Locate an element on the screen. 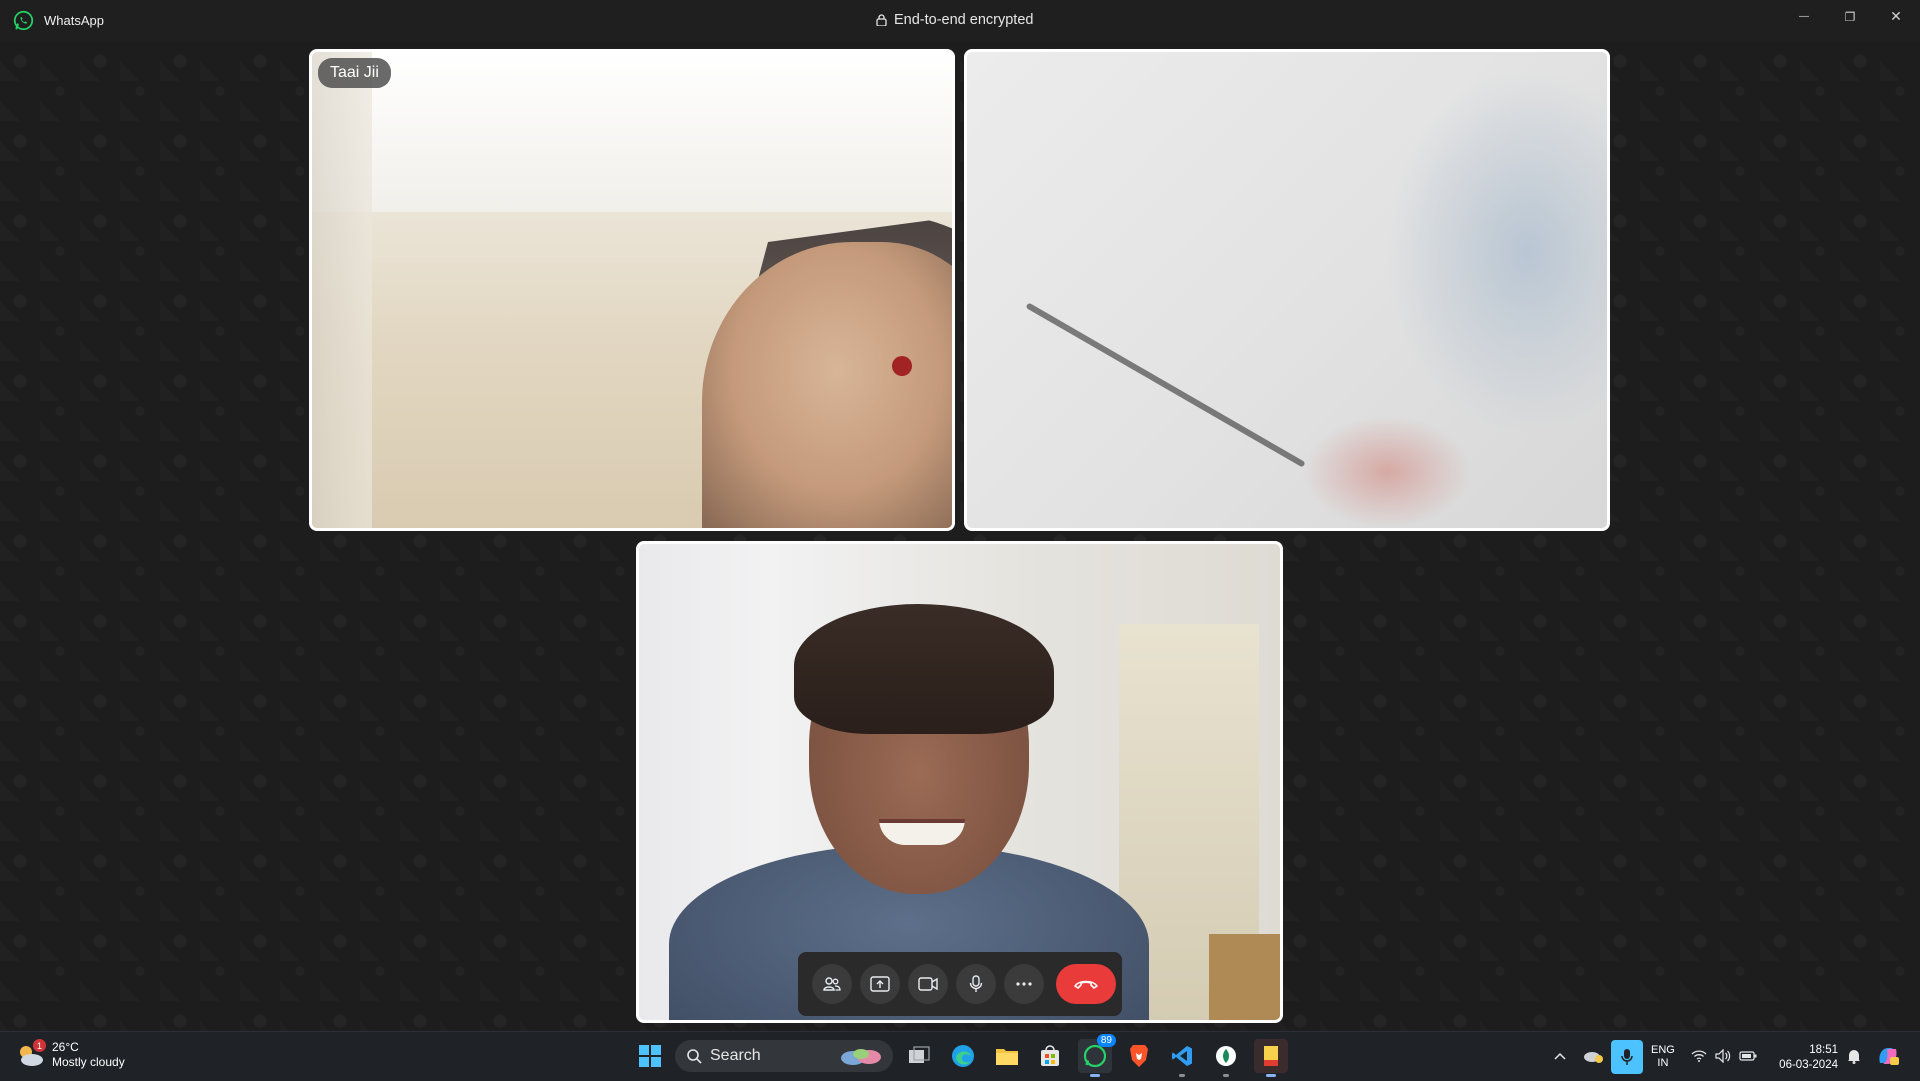  taskbar-store is located at coordinates (1050, 1056).